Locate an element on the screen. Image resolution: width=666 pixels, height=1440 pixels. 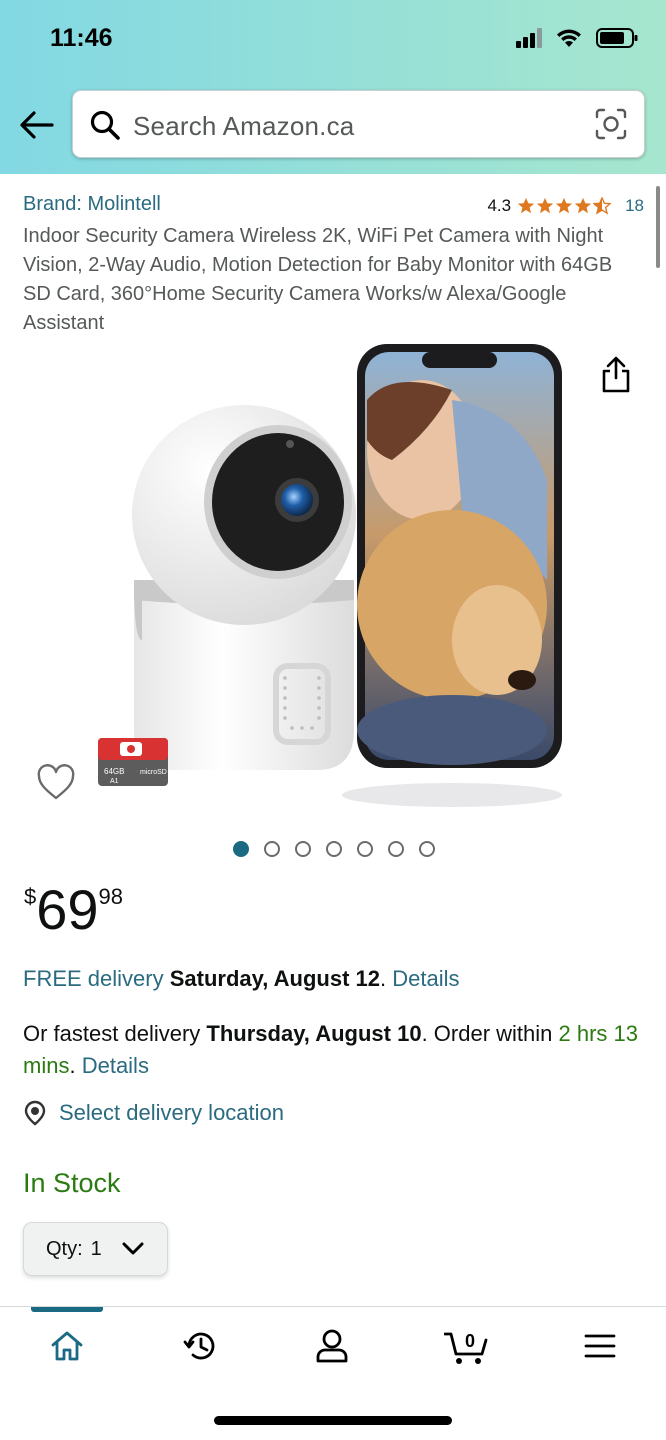
nav-cart: 0 is located at coordinates (467, 1346).